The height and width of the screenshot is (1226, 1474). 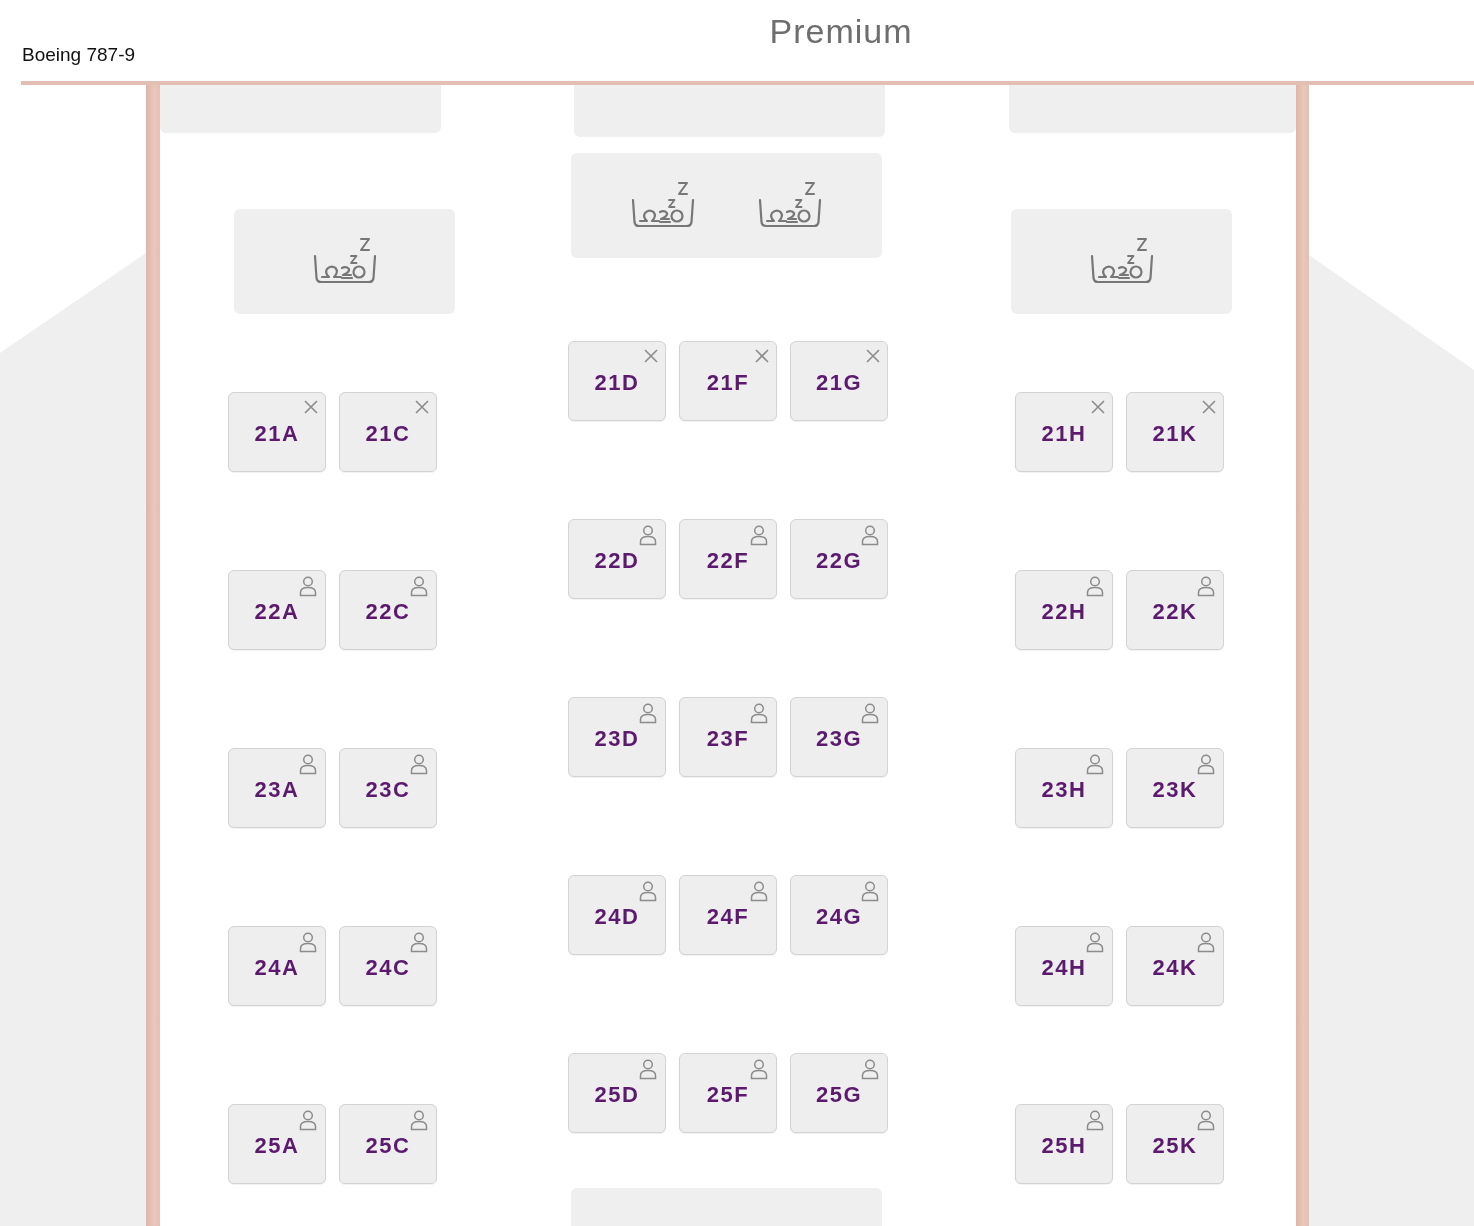 I want to click on seat-button: 24A, so click(x=277, y=966).